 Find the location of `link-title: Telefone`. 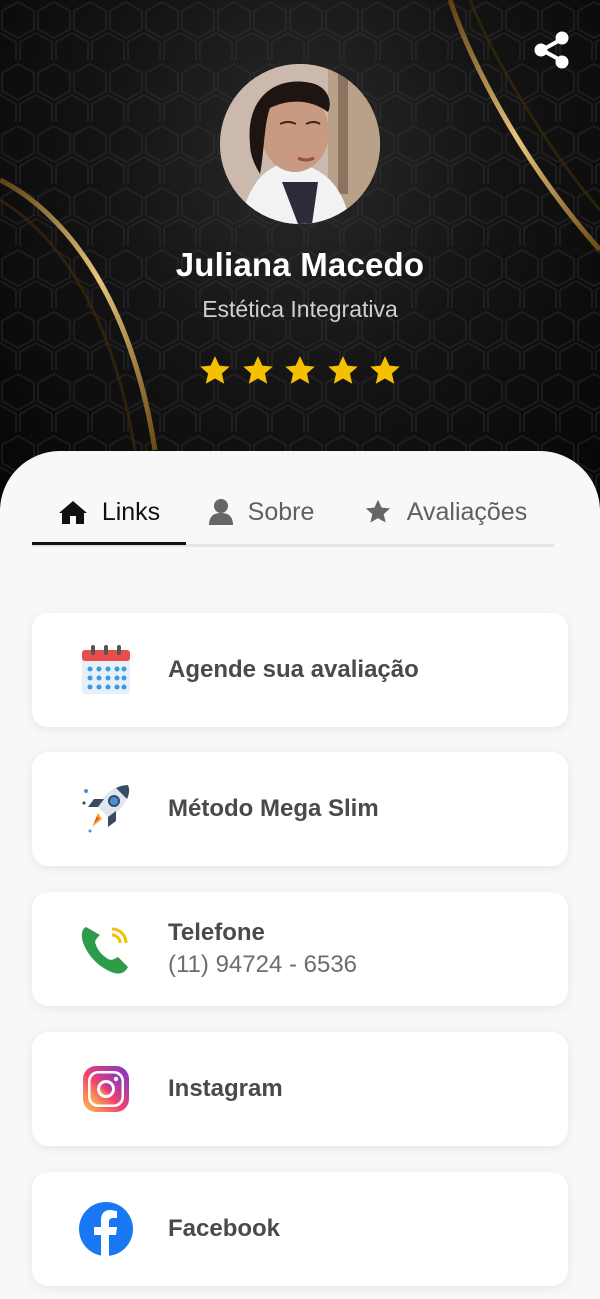

link-title: Telefone is located at coordinates (216, 932).